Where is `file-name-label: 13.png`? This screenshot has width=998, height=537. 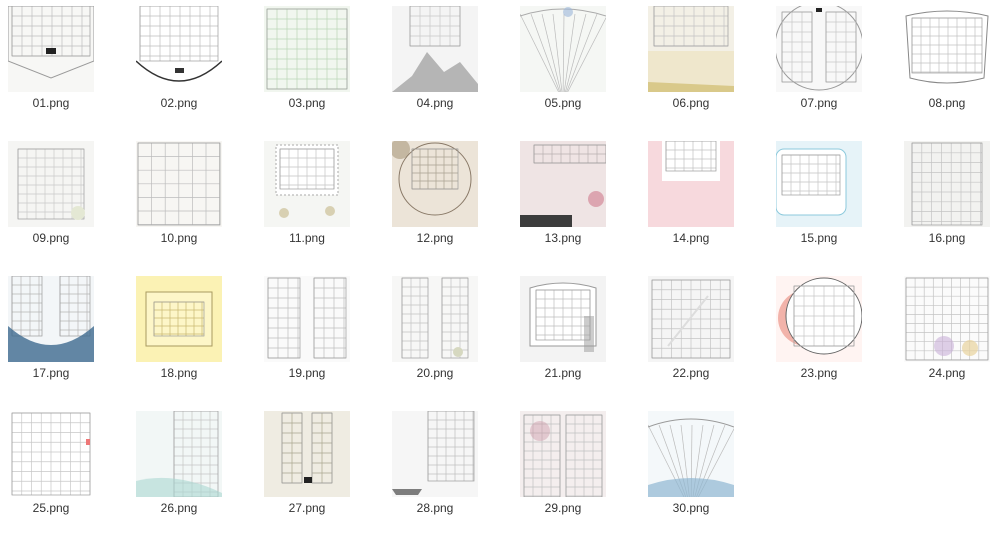 file-name-label: 13.png is located at coordinates (563, 238).